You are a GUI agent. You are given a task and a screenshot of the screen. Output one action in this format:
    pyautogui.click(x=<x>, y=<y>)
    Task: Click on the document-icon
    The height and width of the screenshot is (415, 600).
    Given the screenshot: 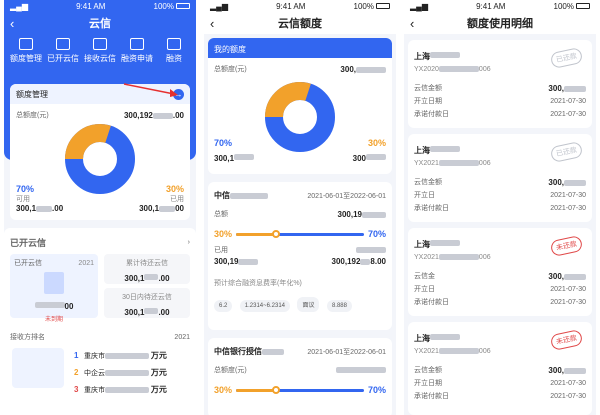 What is the action you would take?
    pyautogui.click(x=63, y=44)
    